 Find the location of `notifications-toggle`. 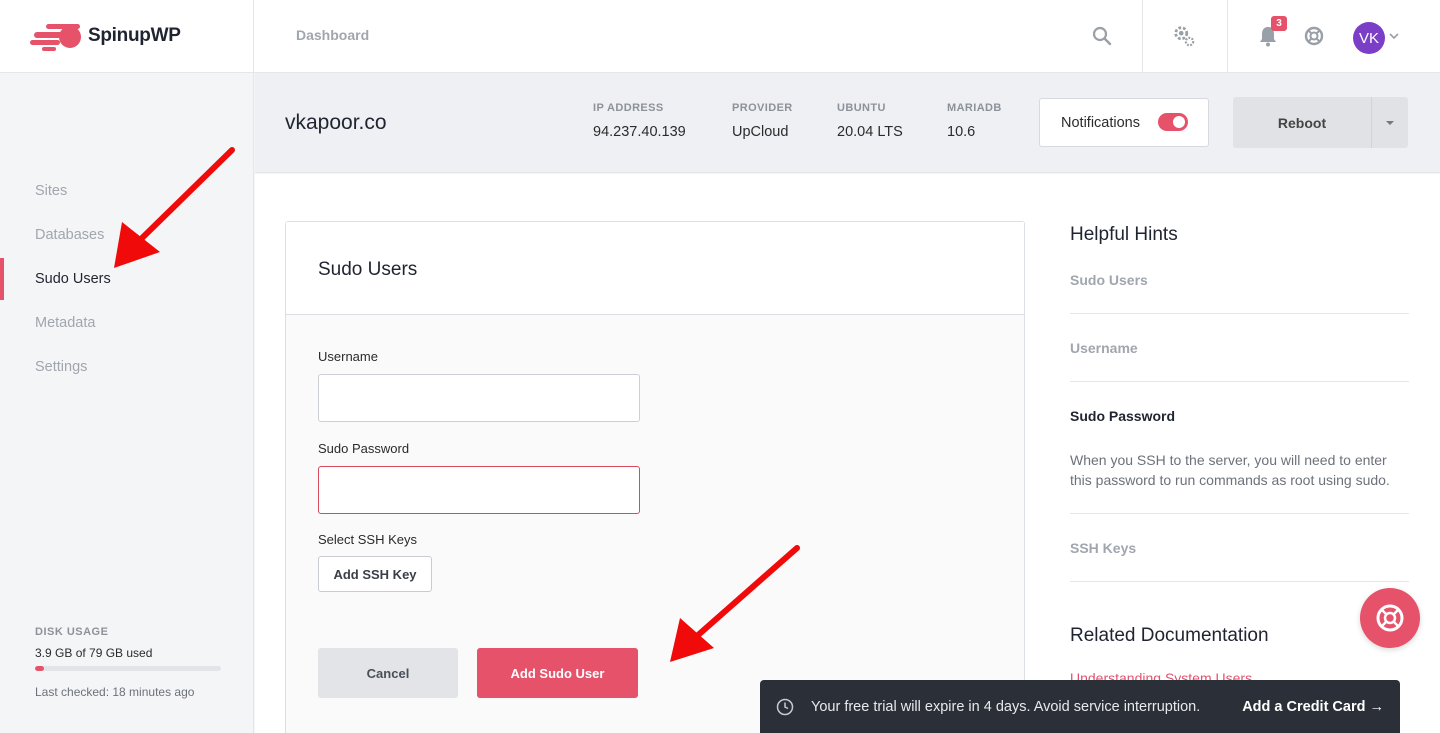

notifications-toggle is located at coordinates (1173, 122).